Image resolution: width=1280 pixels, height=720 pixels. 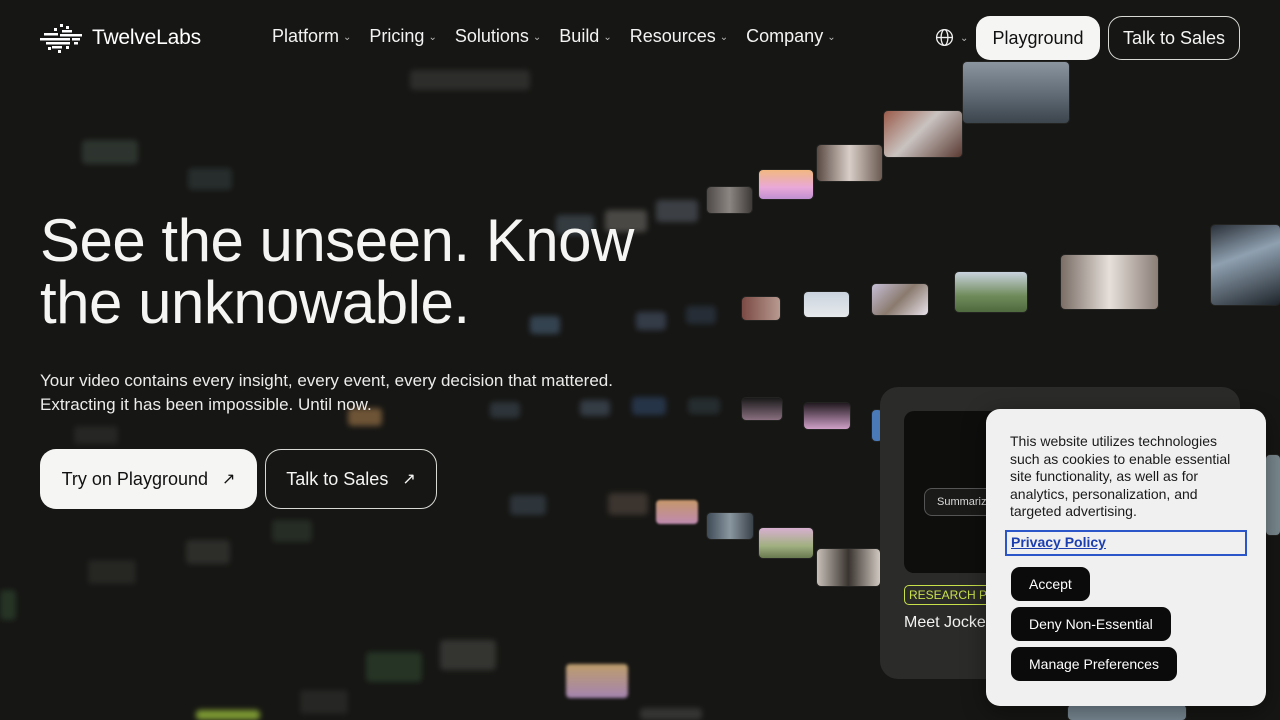 I want to click on nav-label: Build, so click(x=579, y=36).